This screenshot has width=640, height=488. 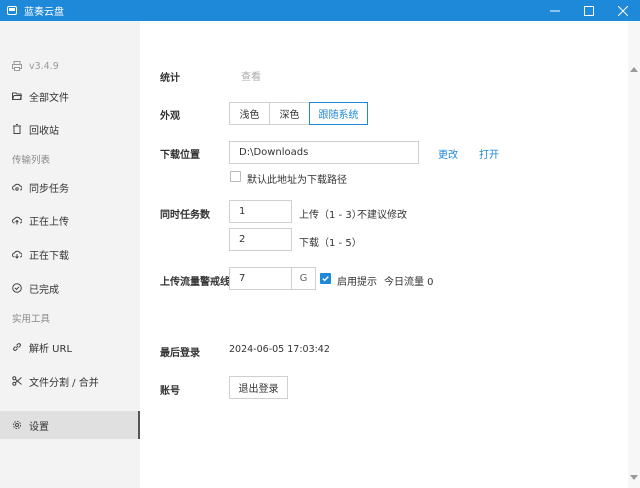 I want to click on last-login-label: 最后登录, so click(x=180, y=353).